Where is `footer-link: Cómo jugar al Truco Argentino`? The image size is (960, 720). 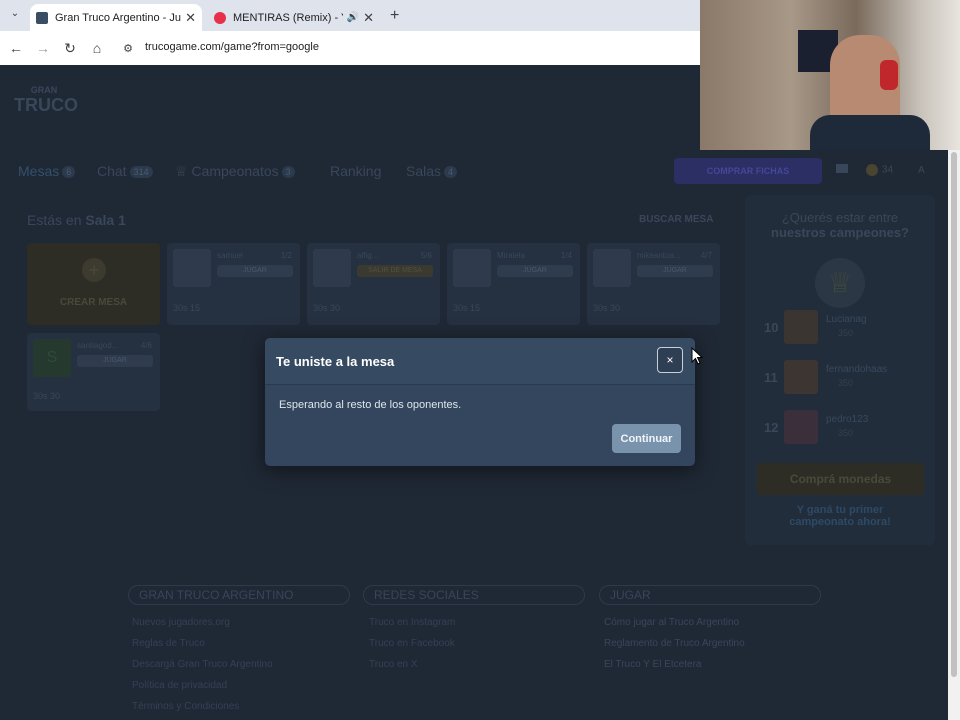
footer-link: Cómo jugar al Truco Argentino is located at coordinates (671, 622).